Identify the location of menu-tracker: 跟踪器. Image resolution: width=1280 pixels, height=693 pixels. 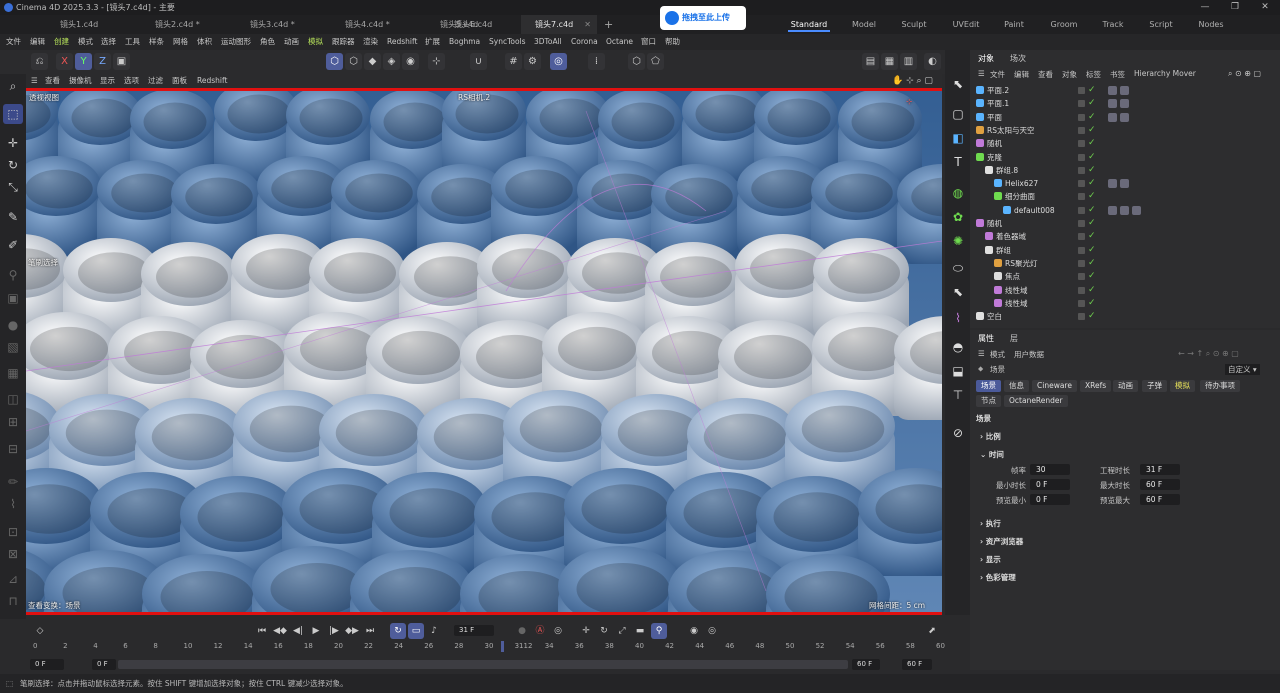
(343, 42).